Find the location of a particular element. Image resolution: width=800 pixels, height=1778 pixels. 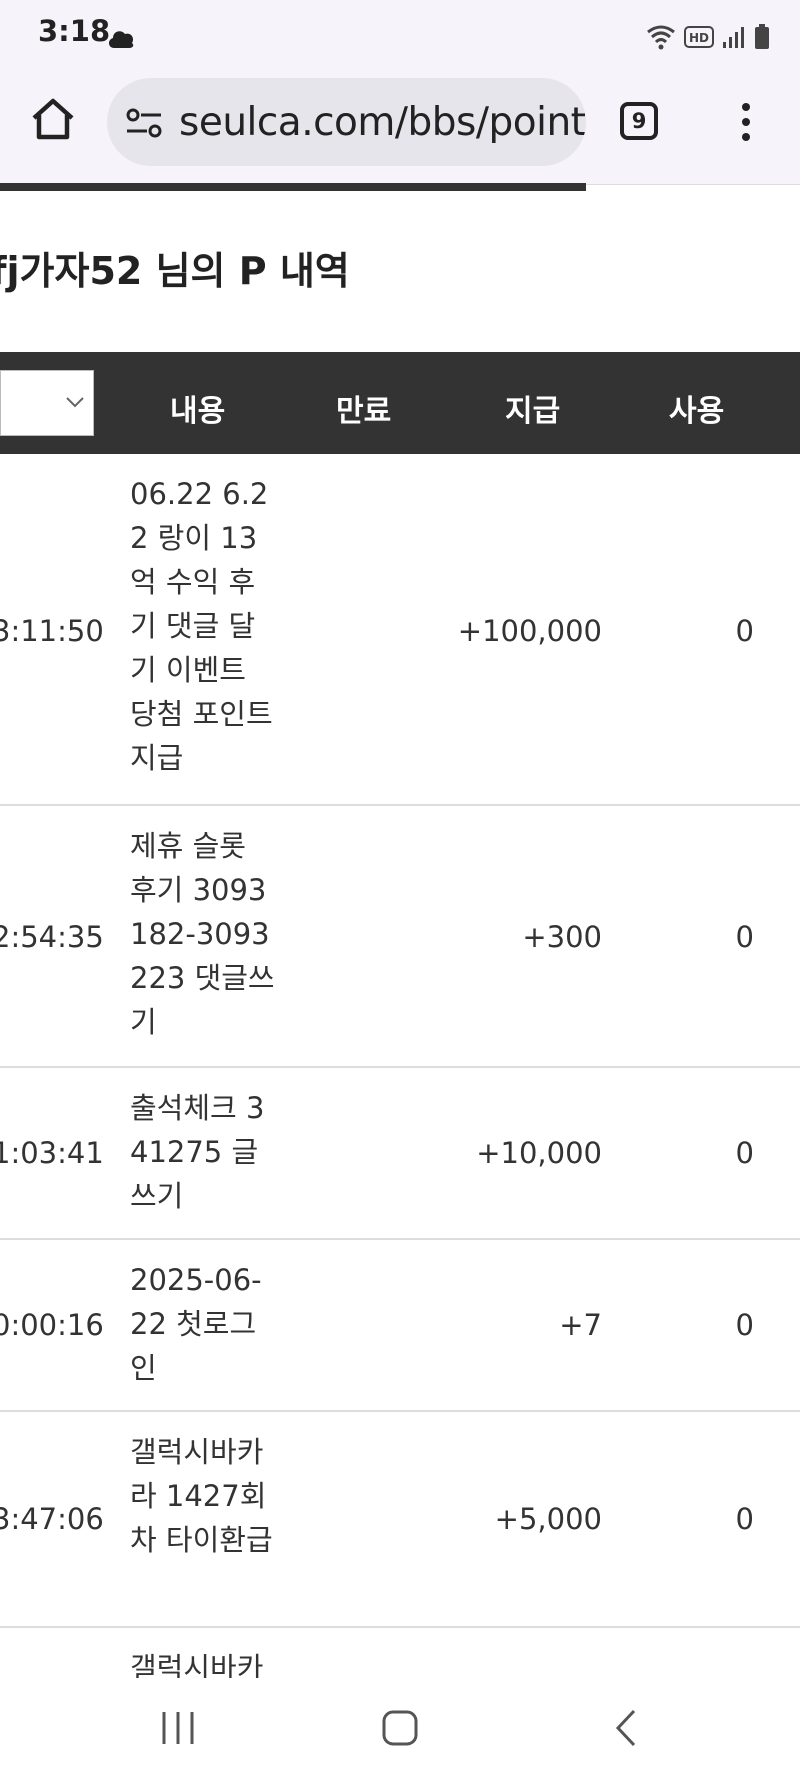

tab-switcher-button: 9 is located at coordinates (639, 121).